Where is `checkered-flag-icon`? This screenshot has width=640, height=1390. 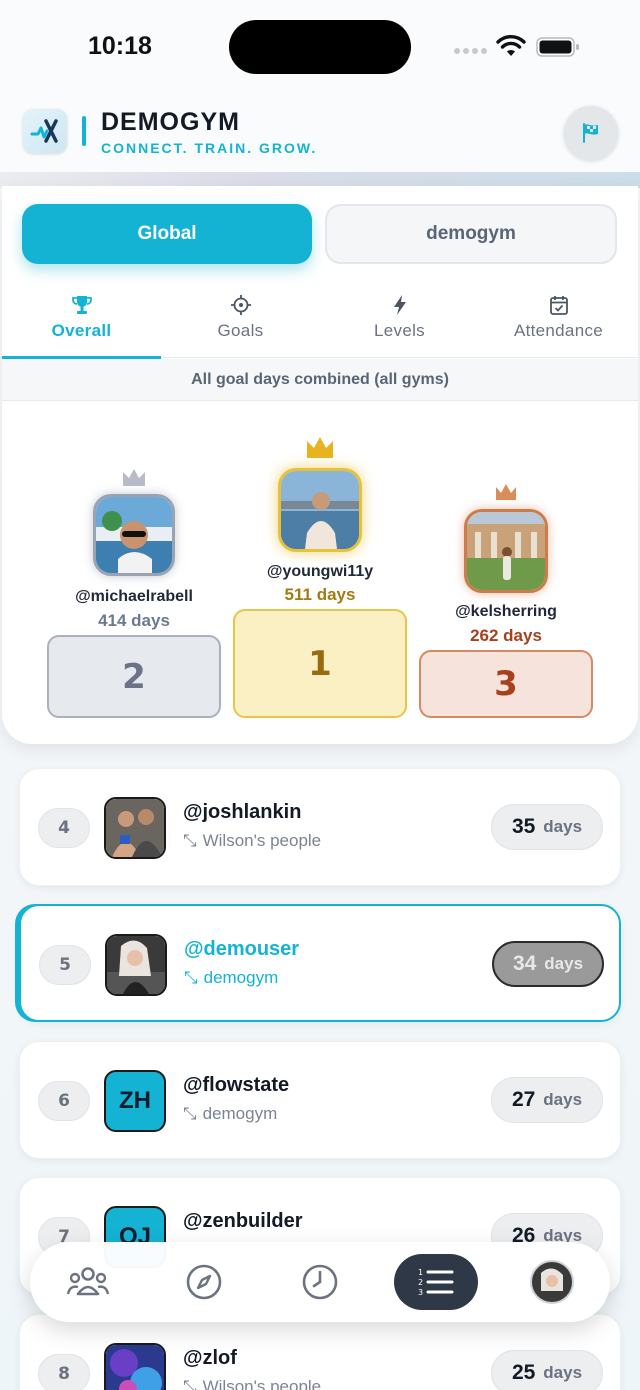 checkered-flag-icon is located at coordinates (590, 133).